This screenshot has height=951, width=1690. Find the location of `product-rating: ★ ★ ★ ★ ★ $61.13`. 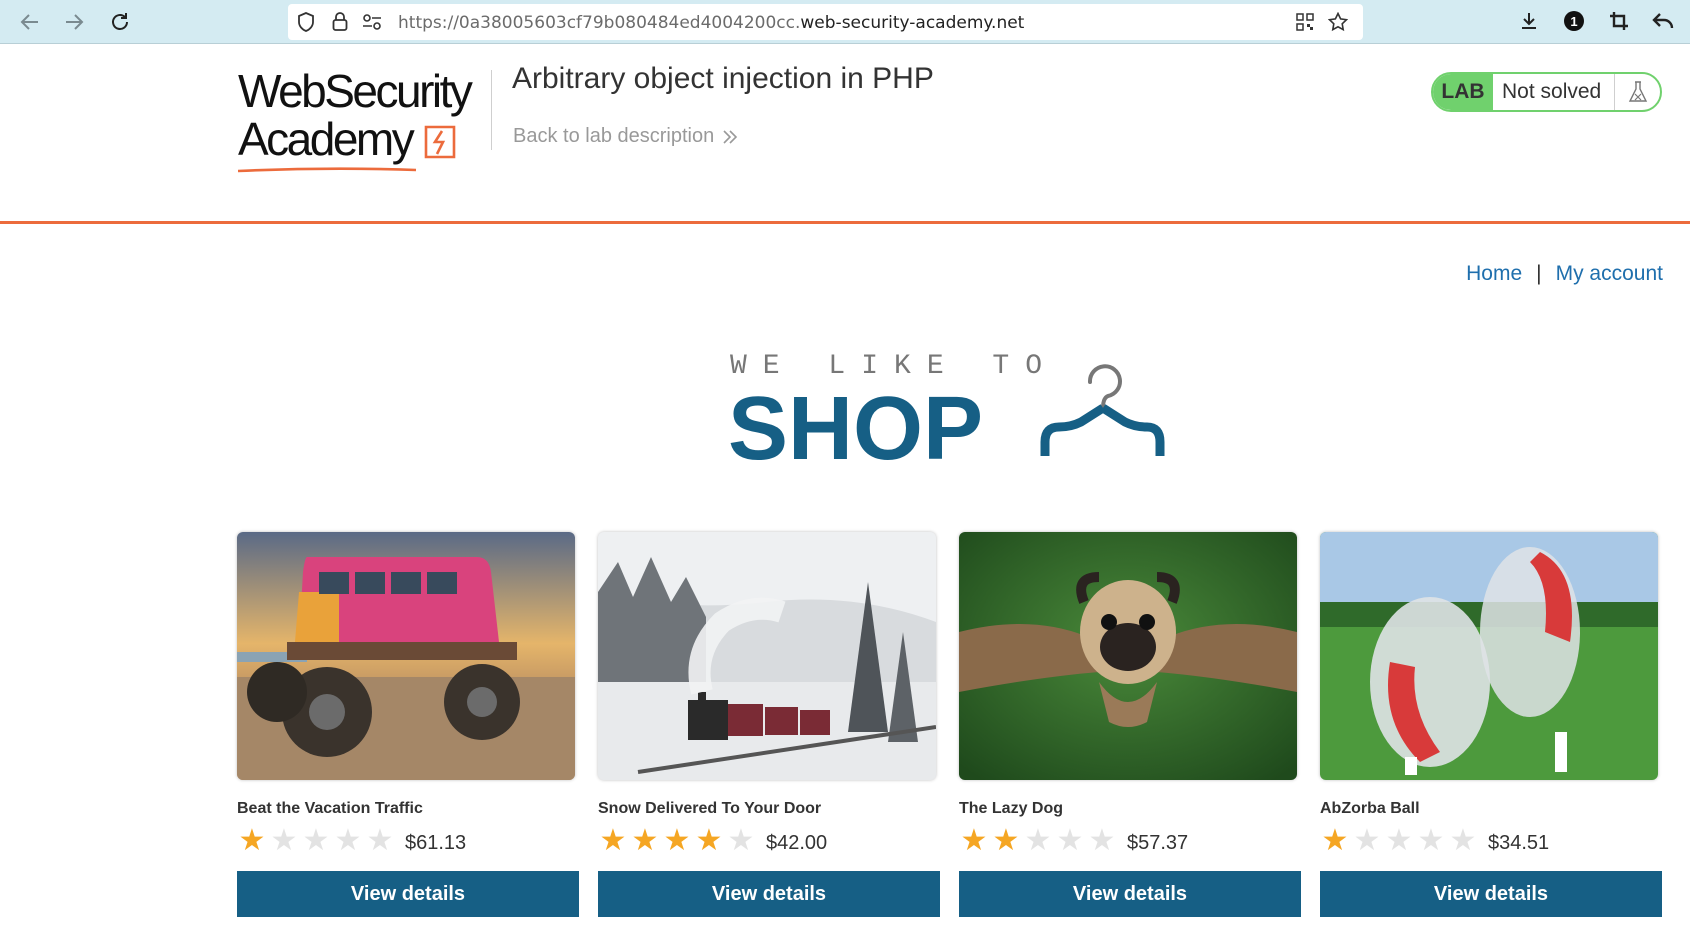

product-rating: ★ ★ ★ ★ ★ $61.13 is located at coordinates (408, 841).